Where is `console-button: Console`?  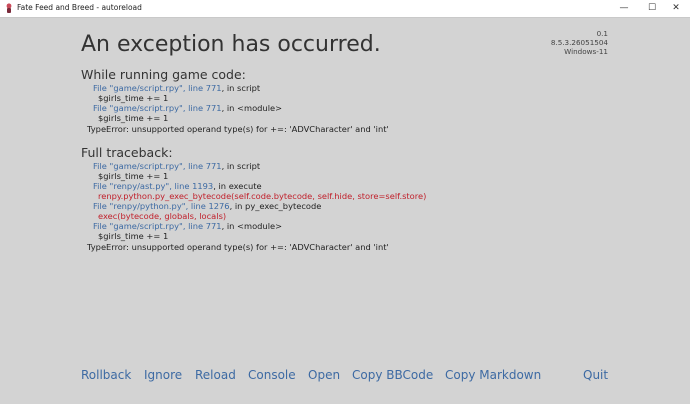
console-button: Console is located at coordinates (272, 375).